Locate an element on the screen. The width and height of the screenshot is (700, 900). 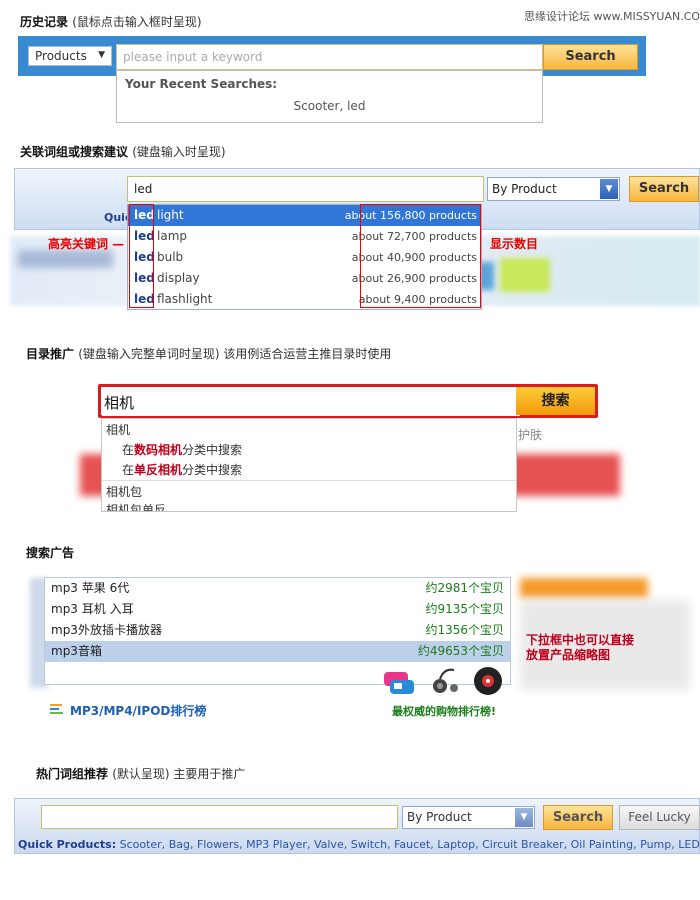
product-thumbnail-speaker is located at coordinates (488, 681).